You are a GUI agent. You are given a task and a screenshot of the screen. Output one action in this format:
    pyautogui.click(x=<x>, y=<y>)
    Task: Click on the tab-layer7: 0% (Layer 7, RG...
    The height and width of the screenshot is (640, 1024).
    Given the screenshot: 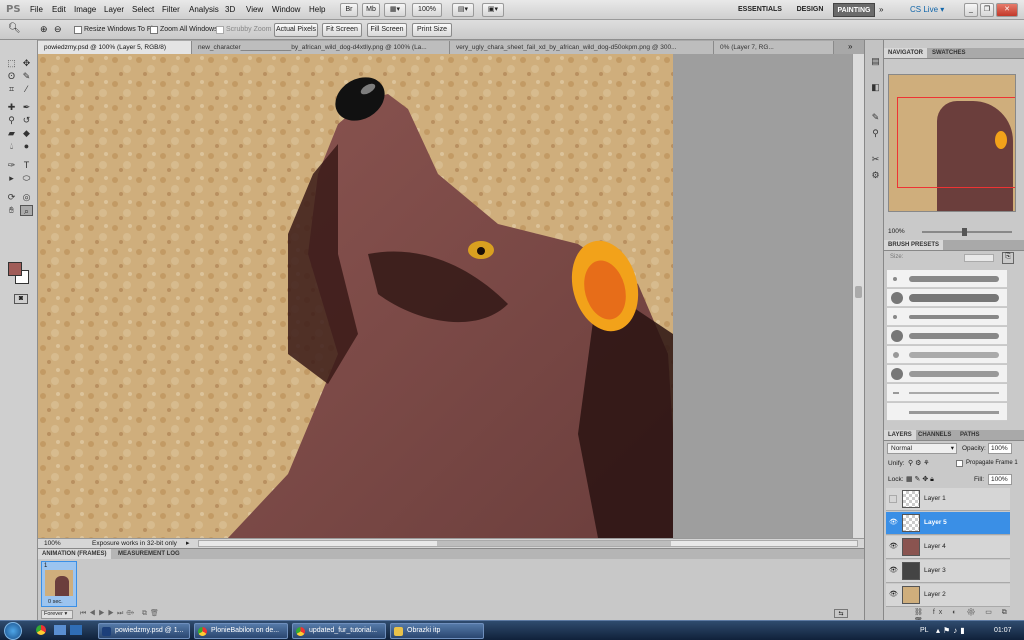 What is the action you would take?
    pyautogui.click(x=774, y=47)
    